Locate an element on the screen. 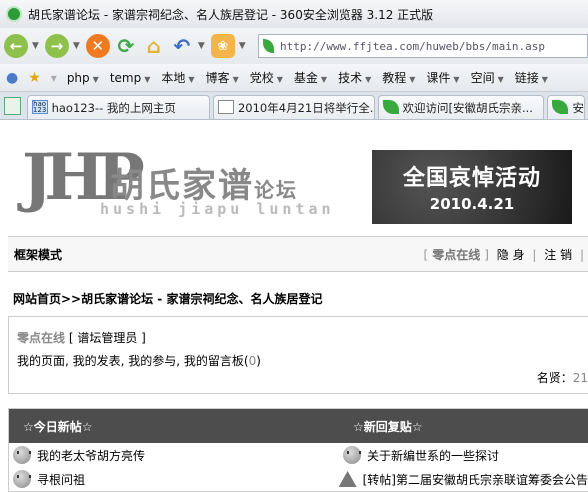 Image resolution: width=588 pixels, height=492 pixels. username-link: 零点在线 is located at coordinates (41, 338).